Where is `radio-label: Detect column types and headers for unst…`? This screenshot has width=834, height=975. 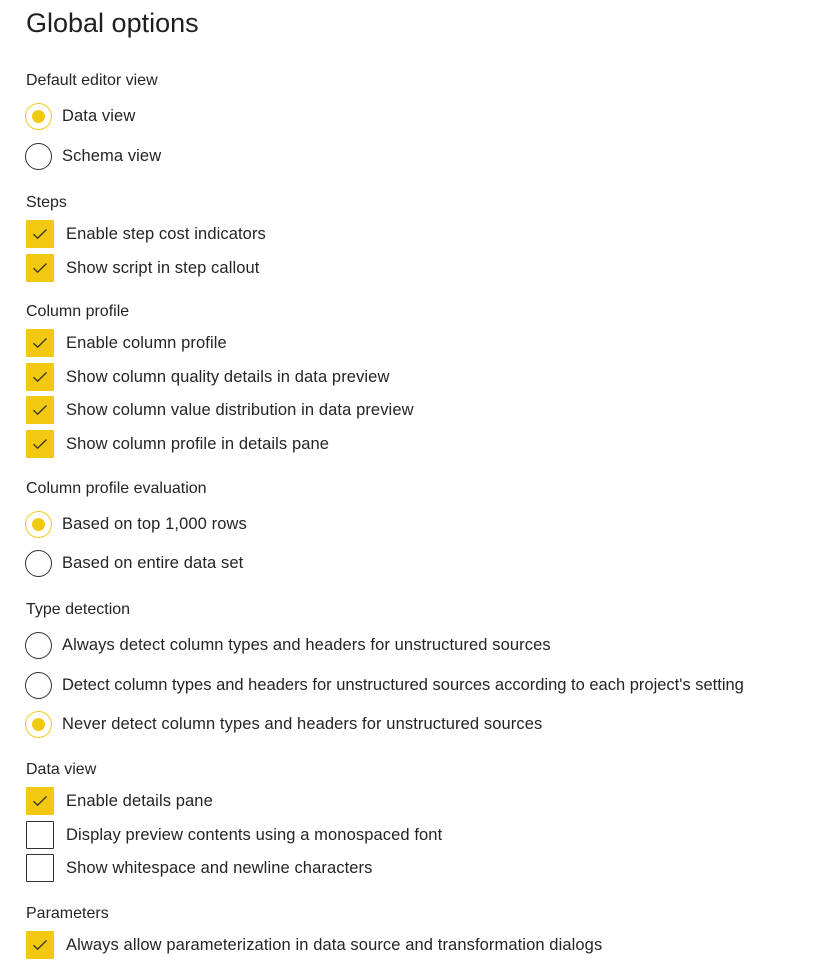 radio-label: Detect column types and headers for unst… is located at coordinates (403, 684).